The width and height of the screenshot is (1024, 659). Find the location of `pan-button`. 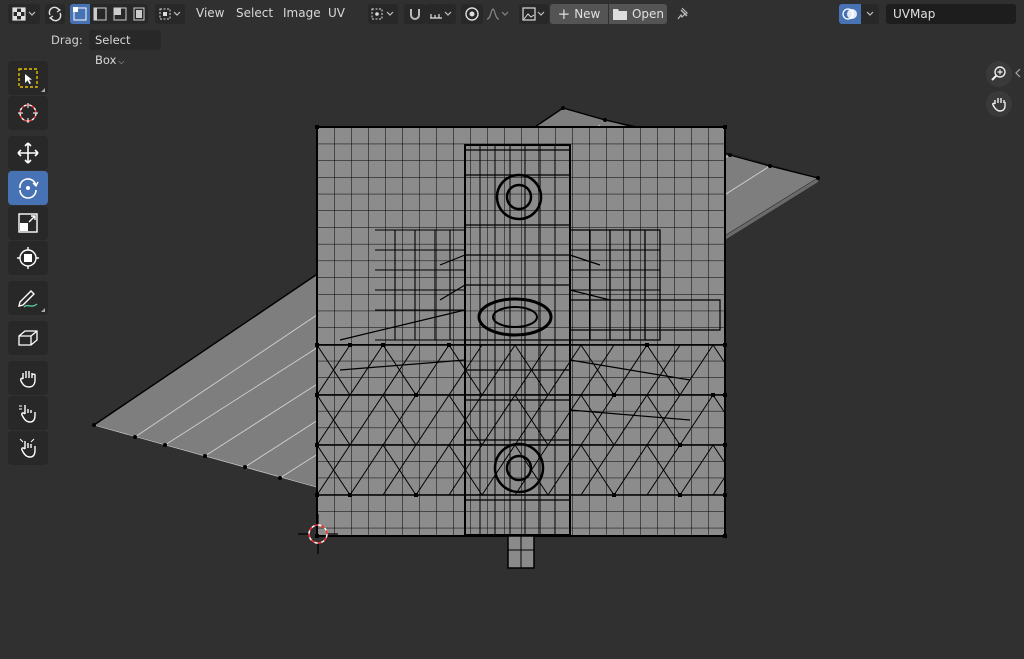

pan-button is located at coordinates (999, 104).